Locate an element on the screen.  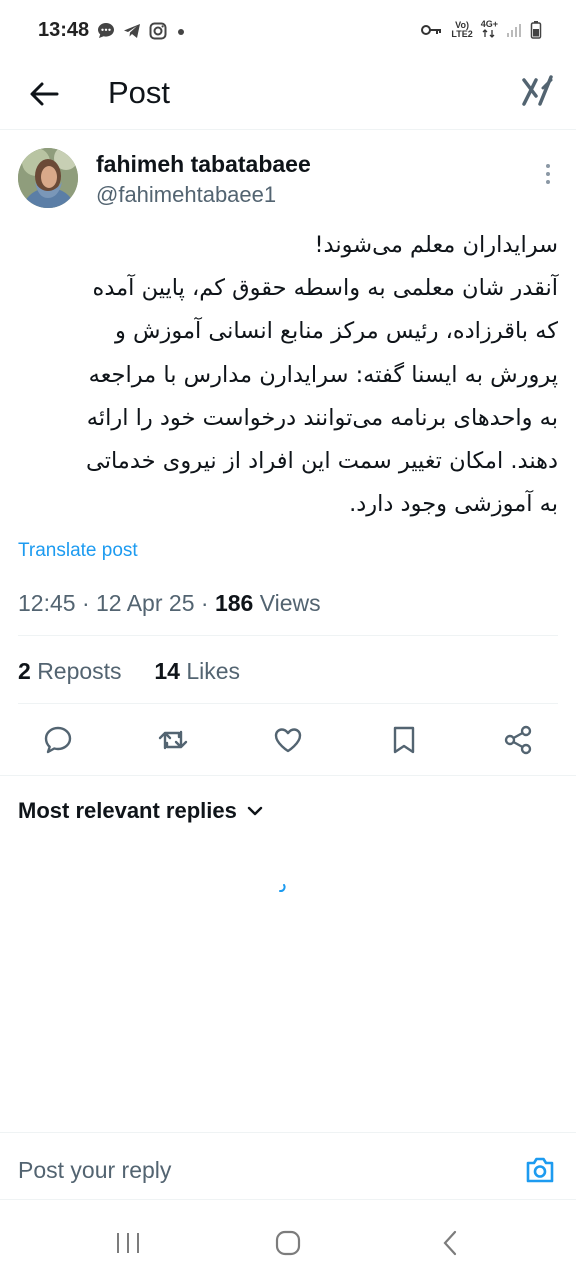
chat-bubble-icon is located at coordinates (106, 30).